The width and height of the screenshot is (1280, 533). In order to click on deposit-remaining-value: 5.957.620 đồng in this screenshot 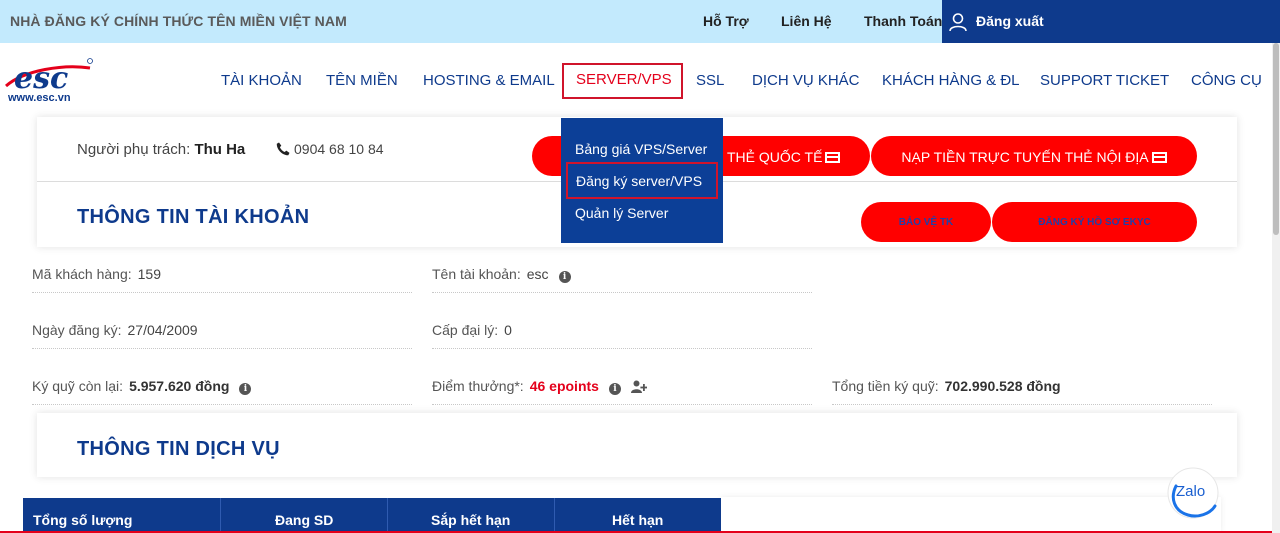, I will do `click(179, 386)`.